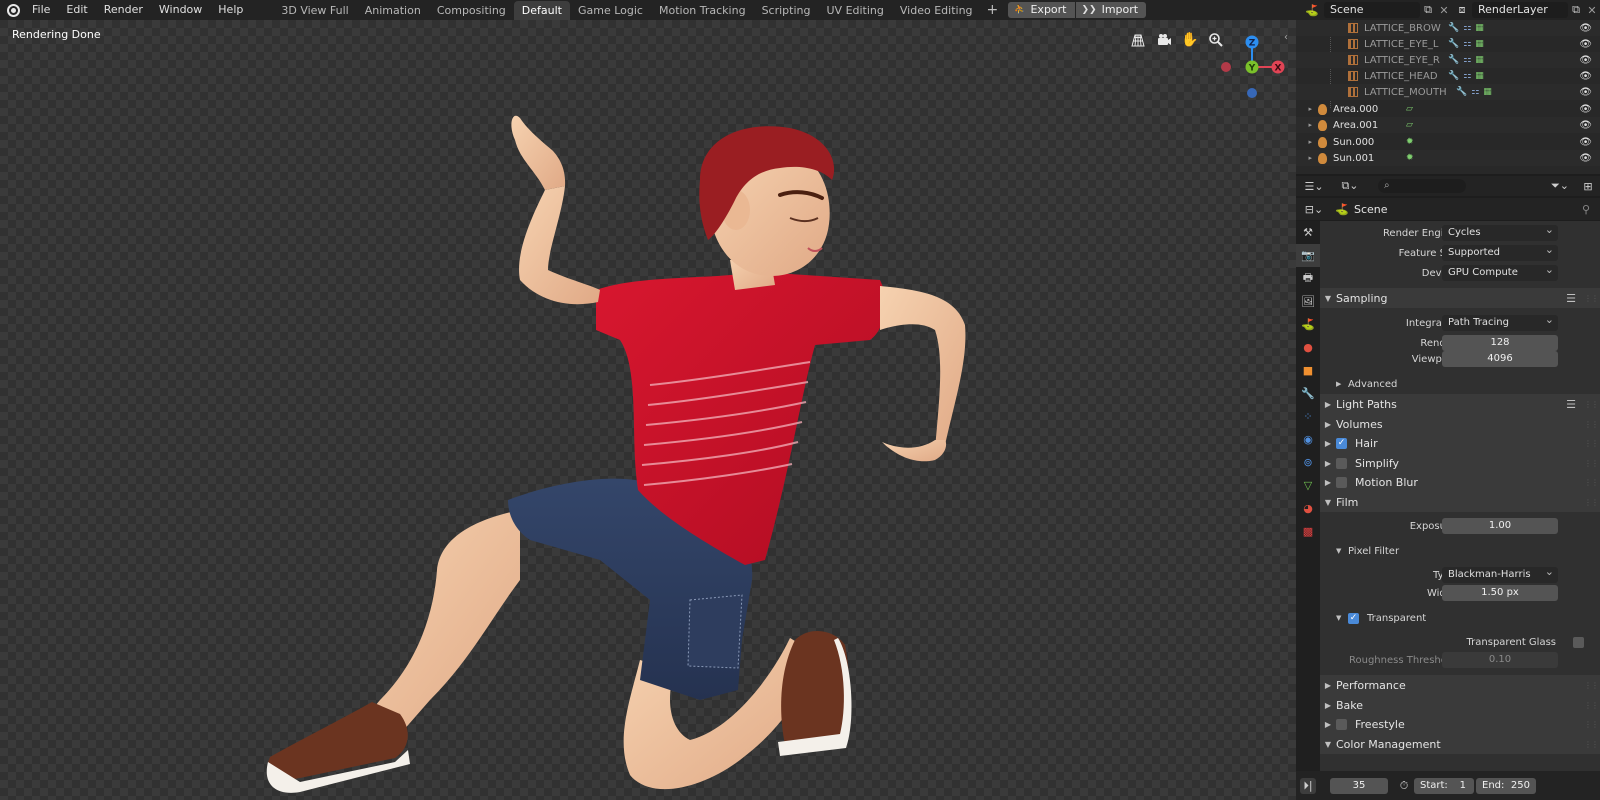 The image size is (1600, 800). What do you see at coordinates (1460, 463) in the screenshot?
I see `simplify-panel-header: ▶ Simplify ⋮⋮` at bounding box center [1460, 463].